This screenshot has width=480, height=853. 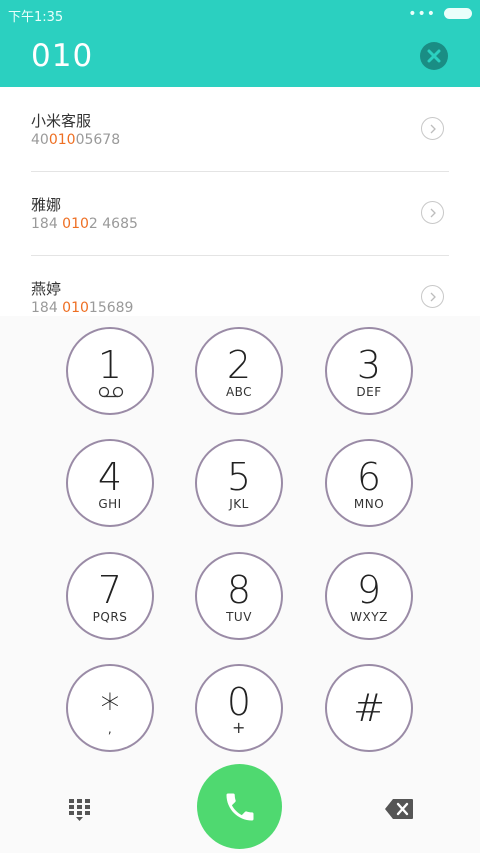 I want to click on close-icon, so click(x=434, y=56).